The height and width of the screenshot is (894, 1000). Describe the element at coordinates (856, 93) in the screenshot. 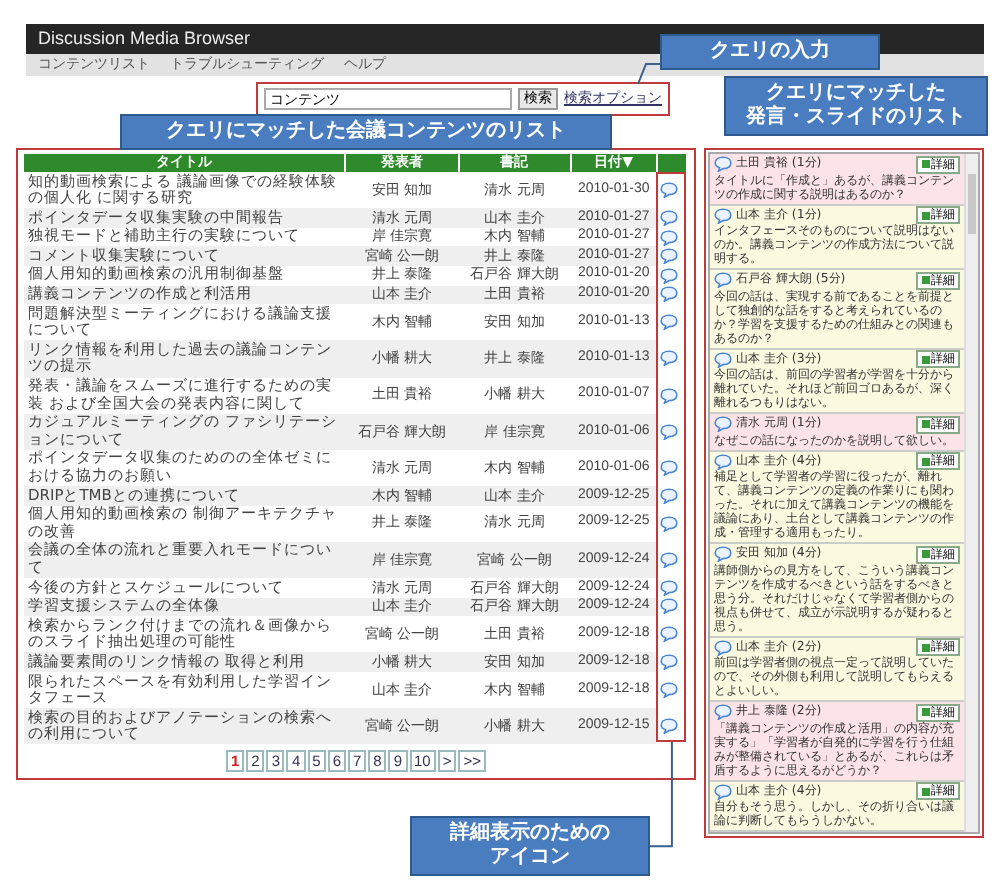

I see `callout-text: クエリにマッチした` at that location.